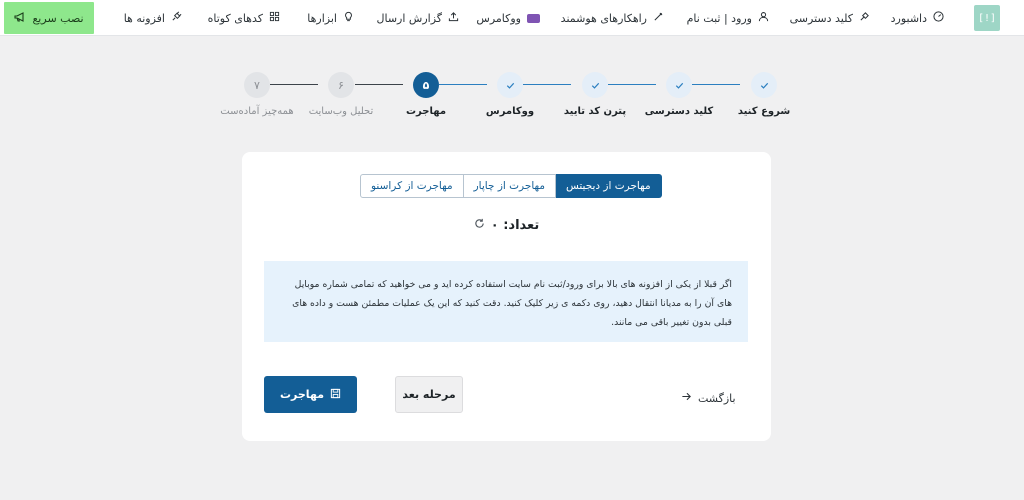 Image resolution: width=1024 pixels, height=500 pixels. What do you see at coordinates (510, 85) in the screenshot?
I see `step-4-check-icon` at bounding box center [510, 85].